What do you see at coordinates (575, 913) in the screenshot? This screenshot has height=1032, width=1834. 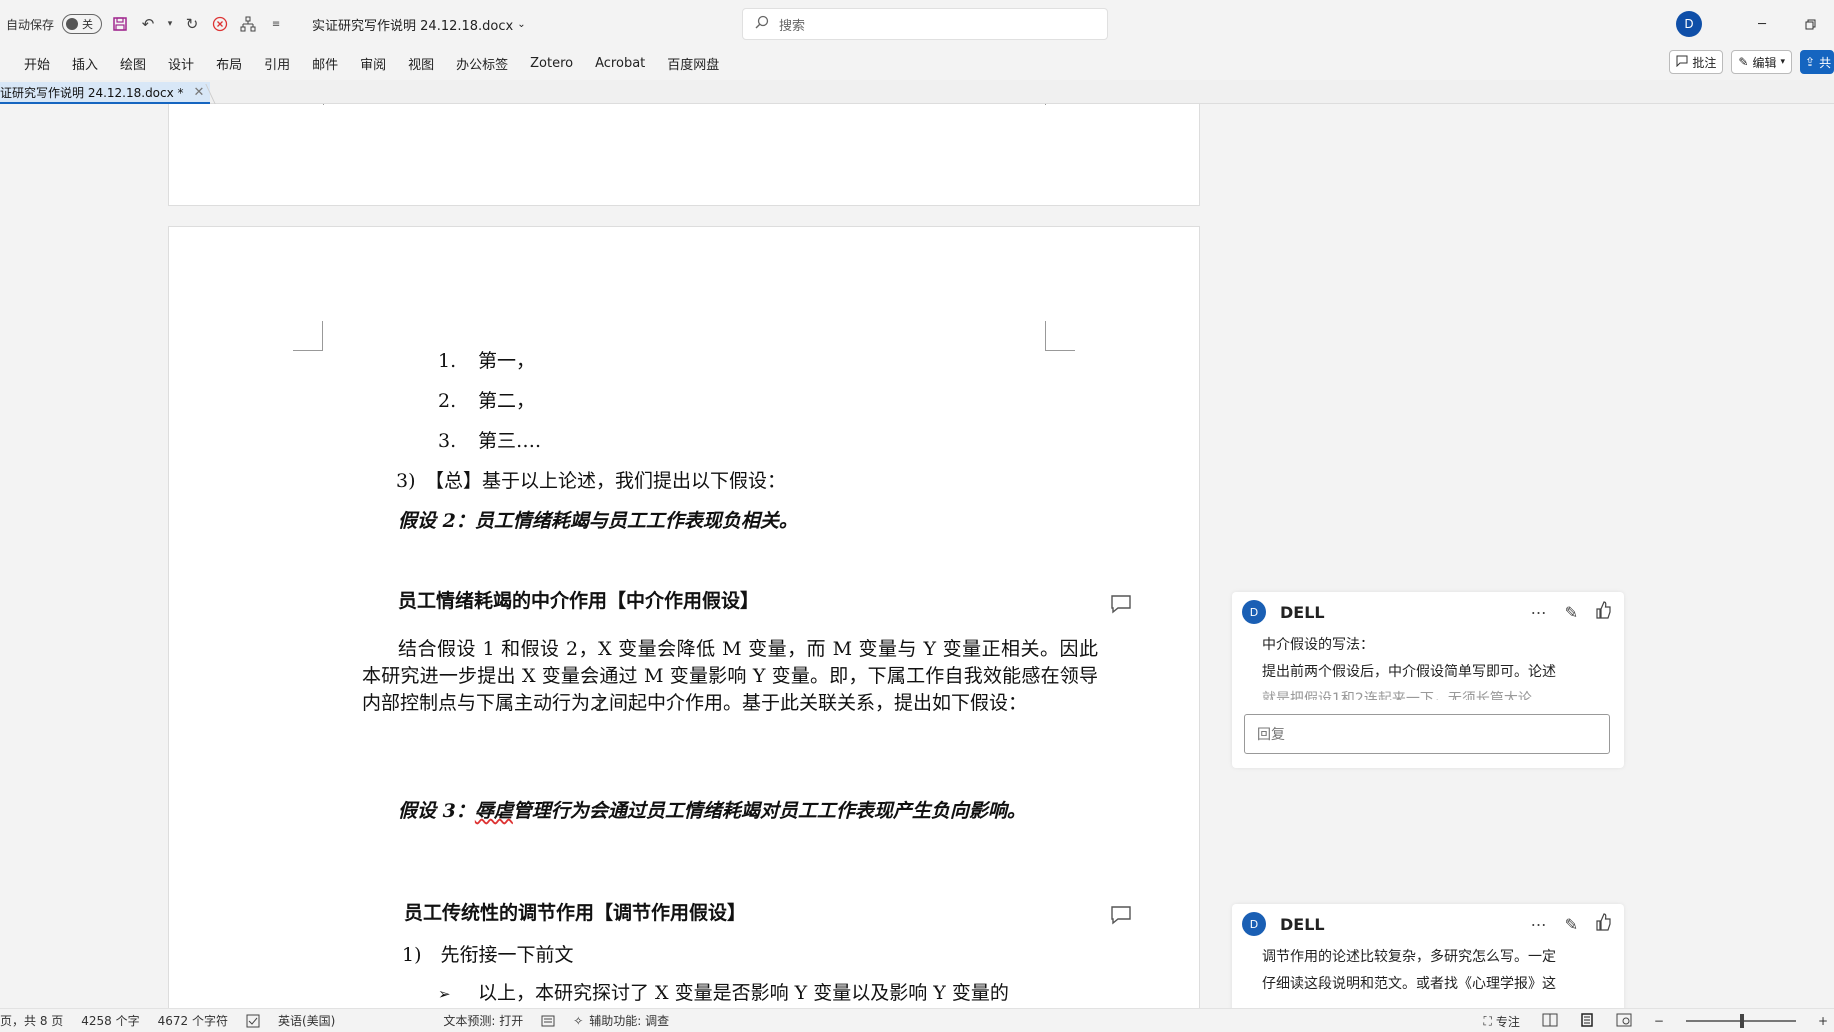 I see `heading-moderation: 员工传统性的调节作用【调节作用假设】` at bounding box center [575, 913].